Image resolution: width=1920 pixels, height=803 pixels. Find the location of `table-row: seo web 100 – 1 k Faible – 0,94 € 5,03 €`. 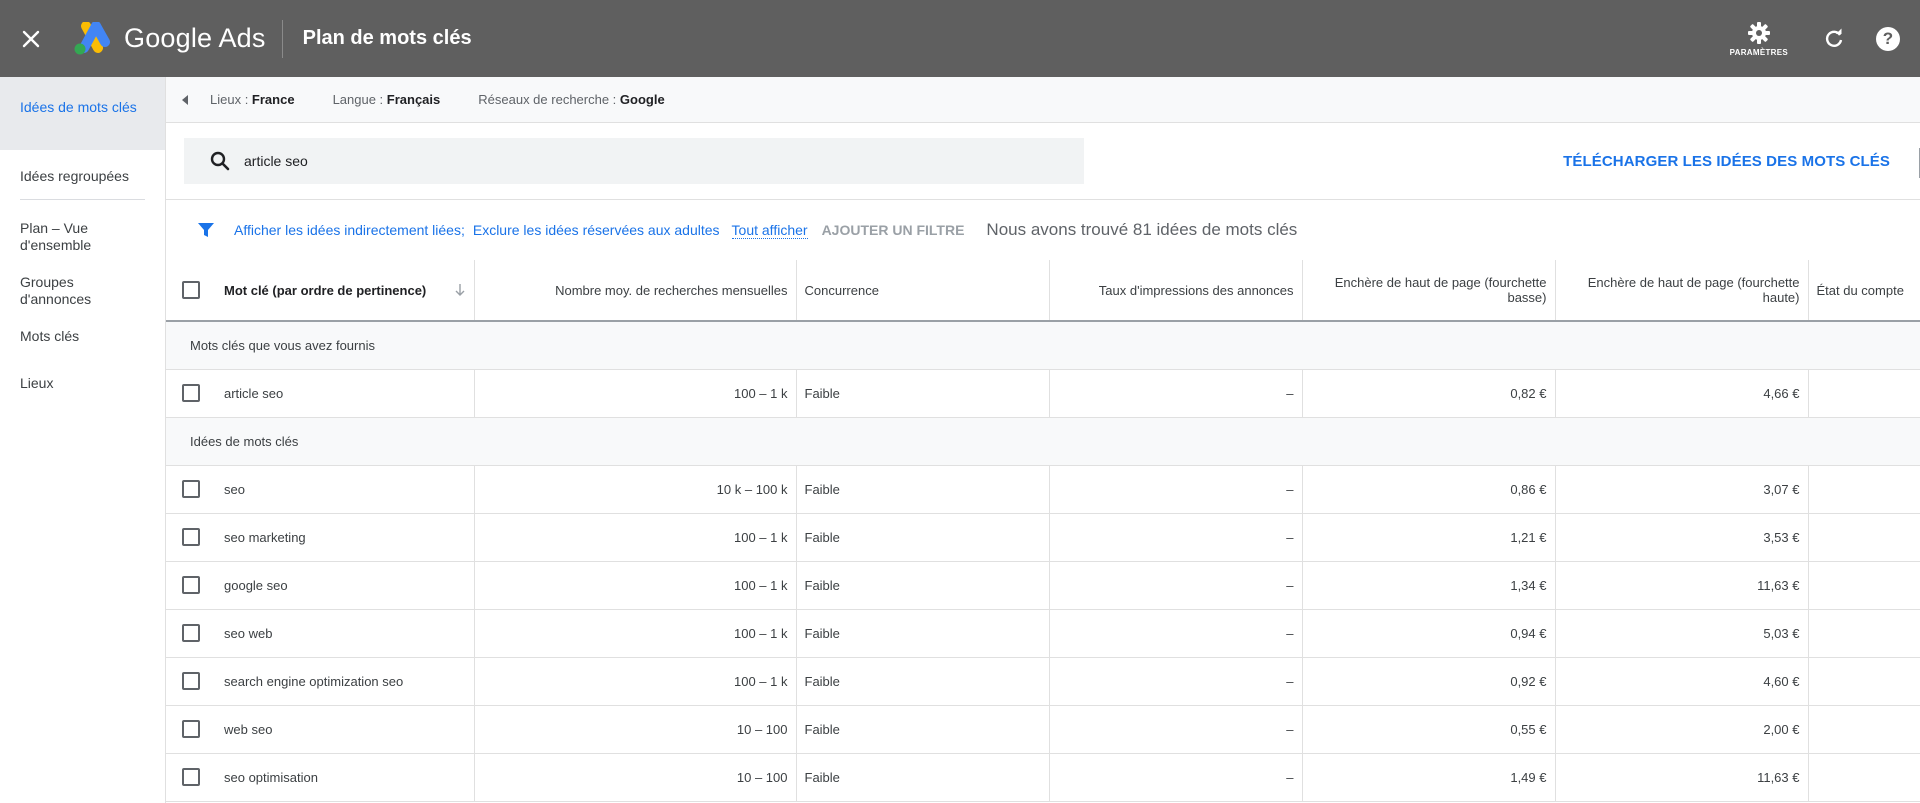

table-row: seo web 100 – 1 k Faible – 0,94 € 5,03 € is located at coordinates (1043, 633).